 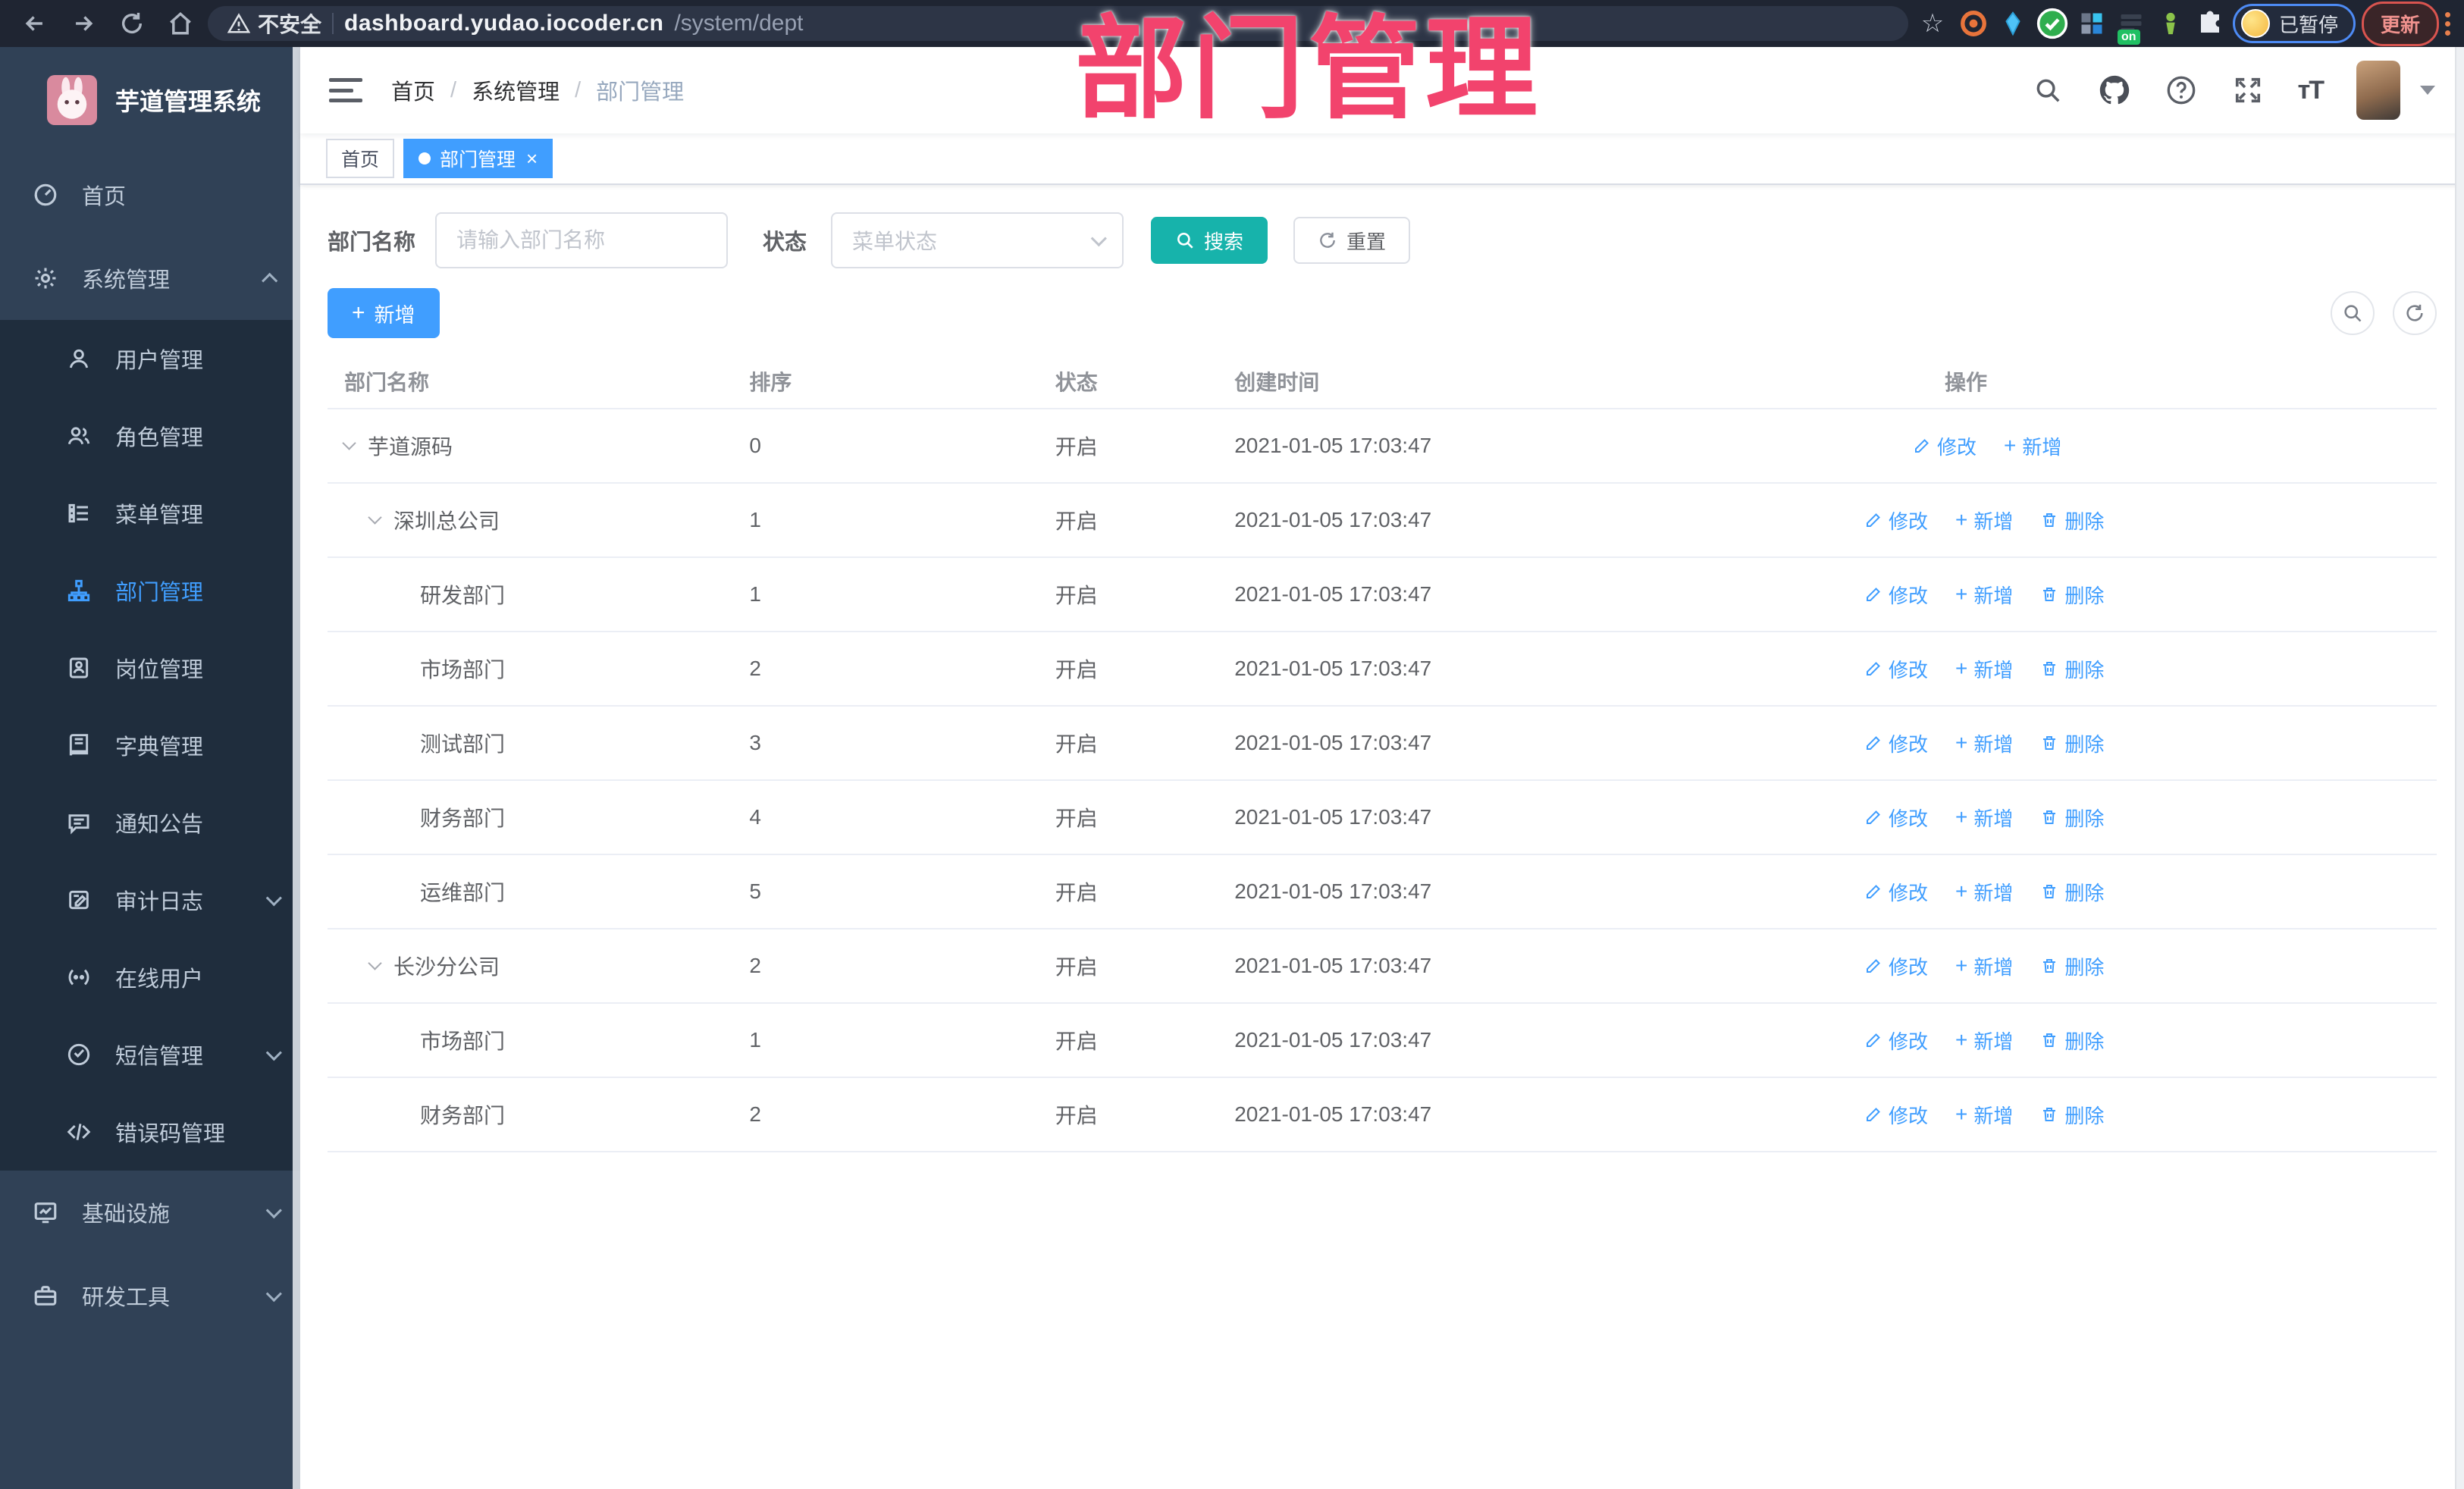 What do you see at coordinates (2311, 90) in the screenshot?
I see `font-size-icon: тT` at bounding box center [2311, 90].